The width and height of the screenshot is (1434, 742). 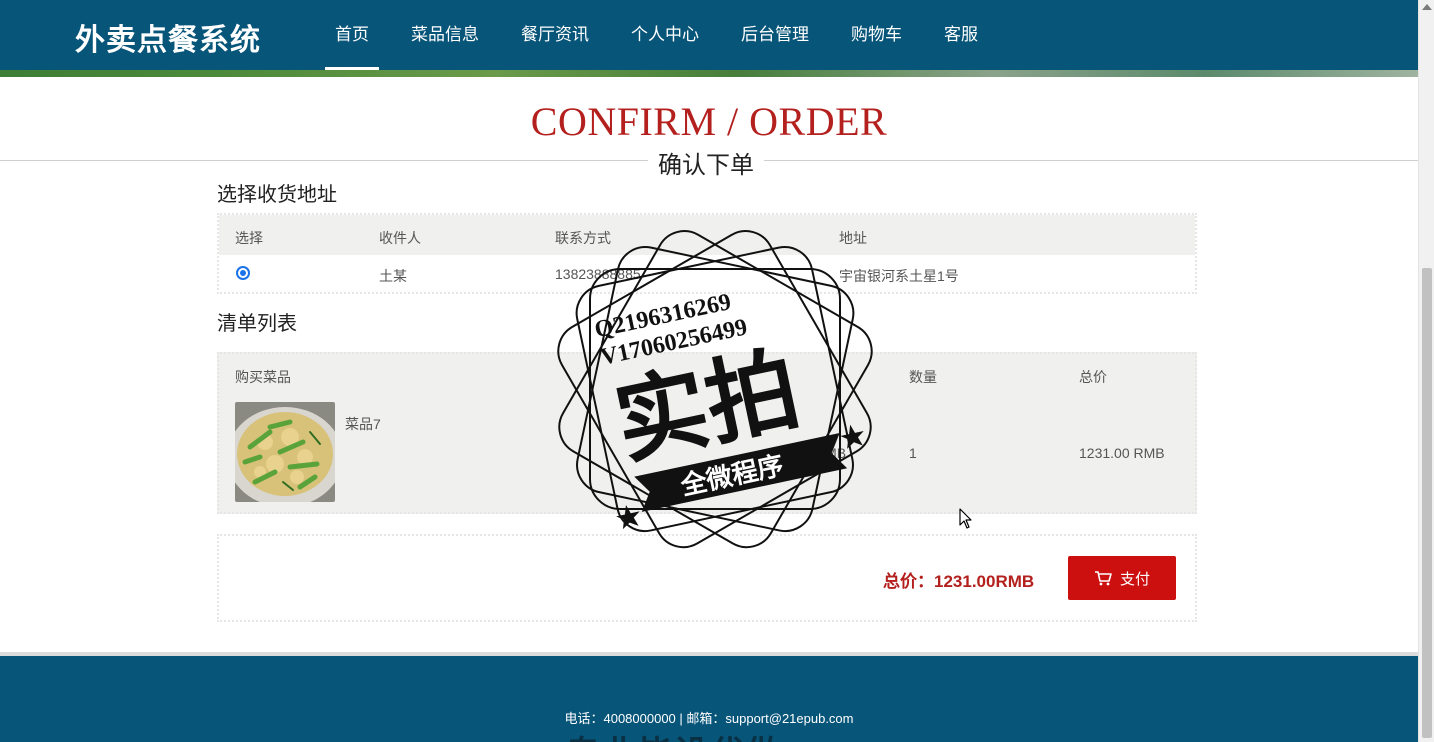 I want to click on header-address: 地址, so click(x=853, y=238).